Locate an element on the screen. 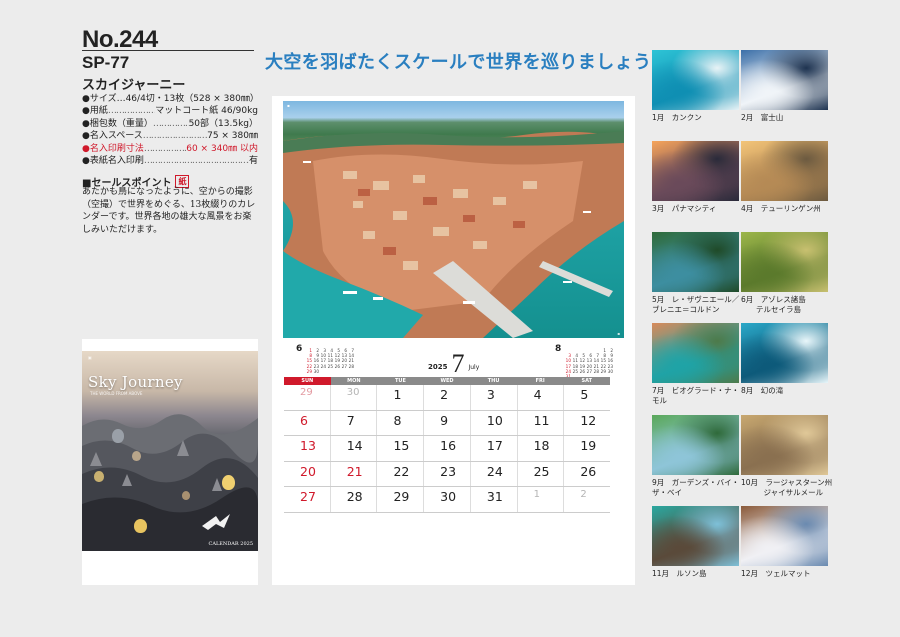 The image size is (900, 637). calendar-week-row: 13 14 15 16 17 18 19 is located at coordinates (447, 449).